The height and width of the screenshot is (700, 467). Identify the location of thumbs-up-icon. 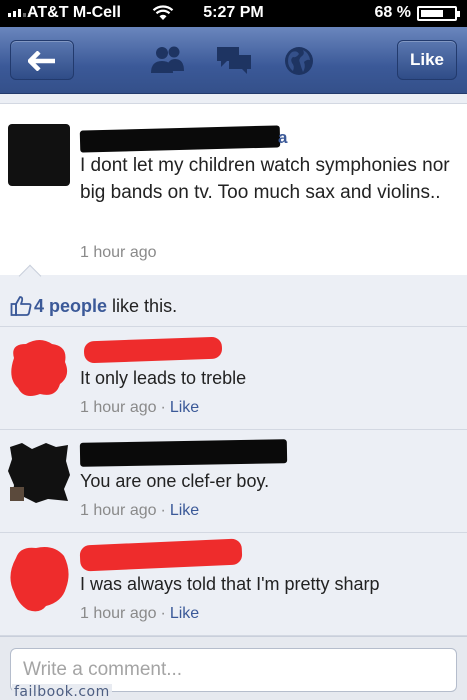
(21, 306).